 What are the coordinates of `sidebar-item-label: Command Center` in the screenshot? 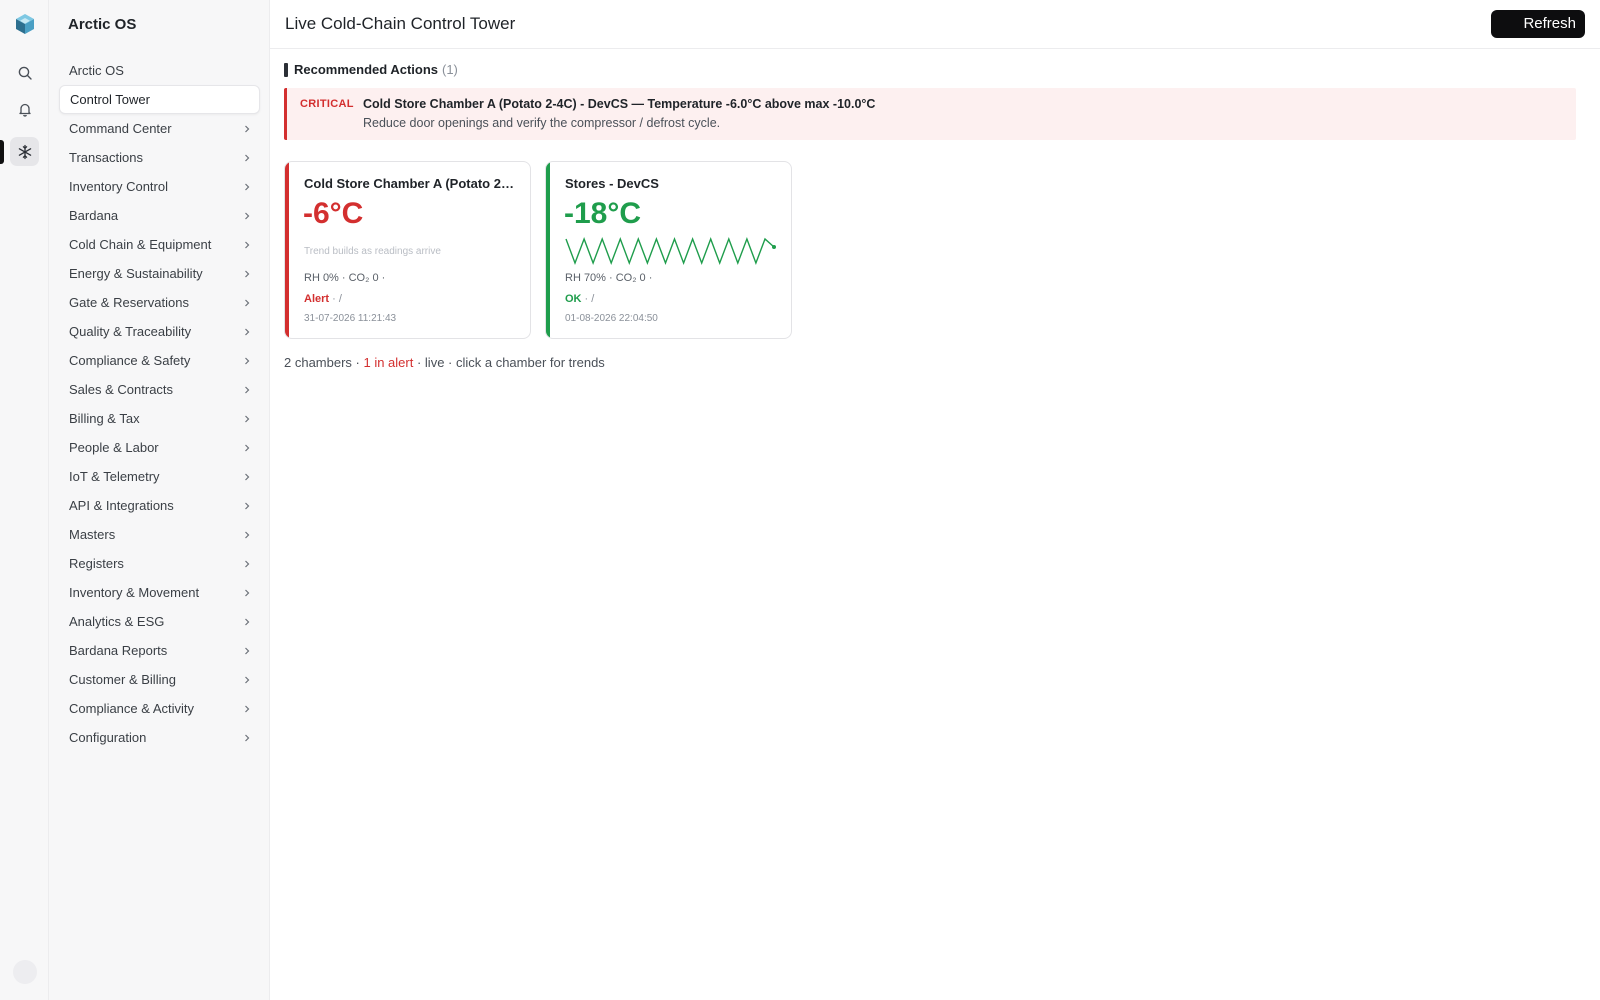 It's located at (120, 128).